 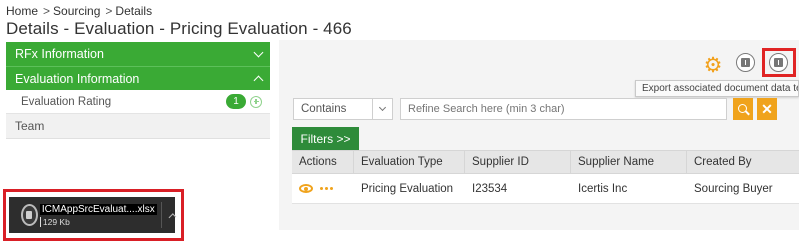 I want to click on search-row: Contains ✕, so click(x=535, y=109).